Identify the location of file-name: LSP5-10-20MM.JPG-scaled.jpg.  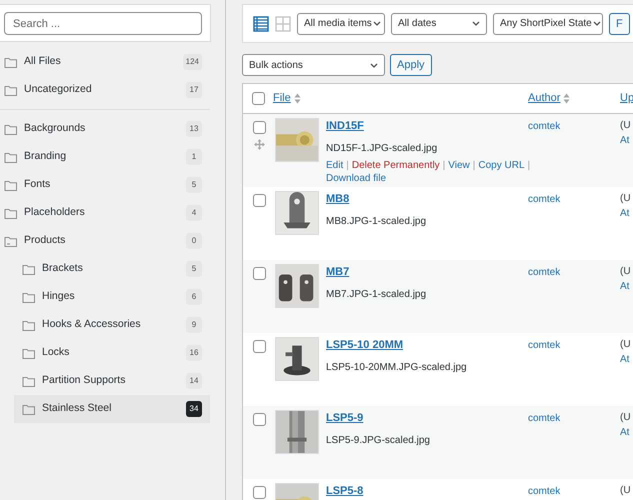
(397, 367).